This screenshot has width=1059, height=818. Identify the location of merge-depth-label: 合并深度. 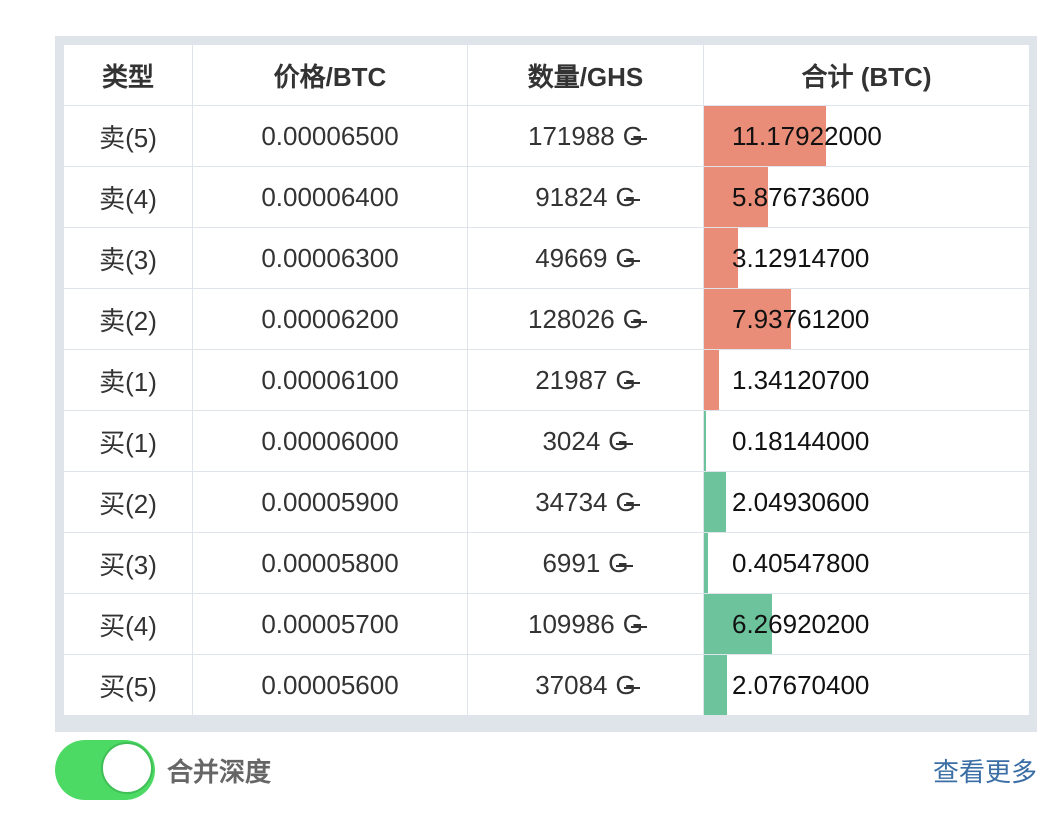
(219, 772).